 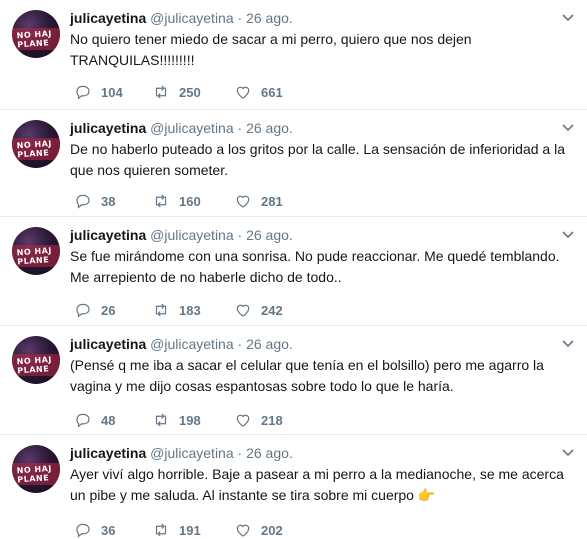 I want to click on tweet-actions: 36 191 202, so click(x=270, y=529).